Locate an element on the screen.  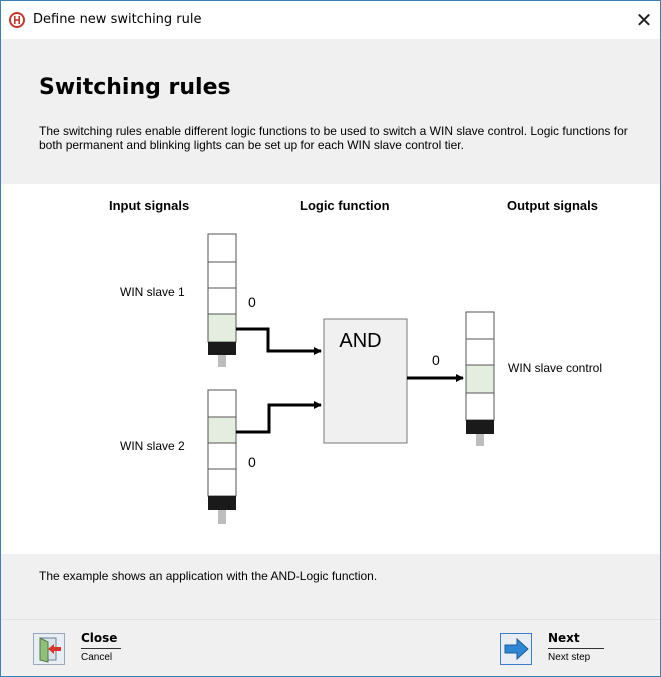
slave-control-label: WIN slave control is located at coordinates (555, 368).